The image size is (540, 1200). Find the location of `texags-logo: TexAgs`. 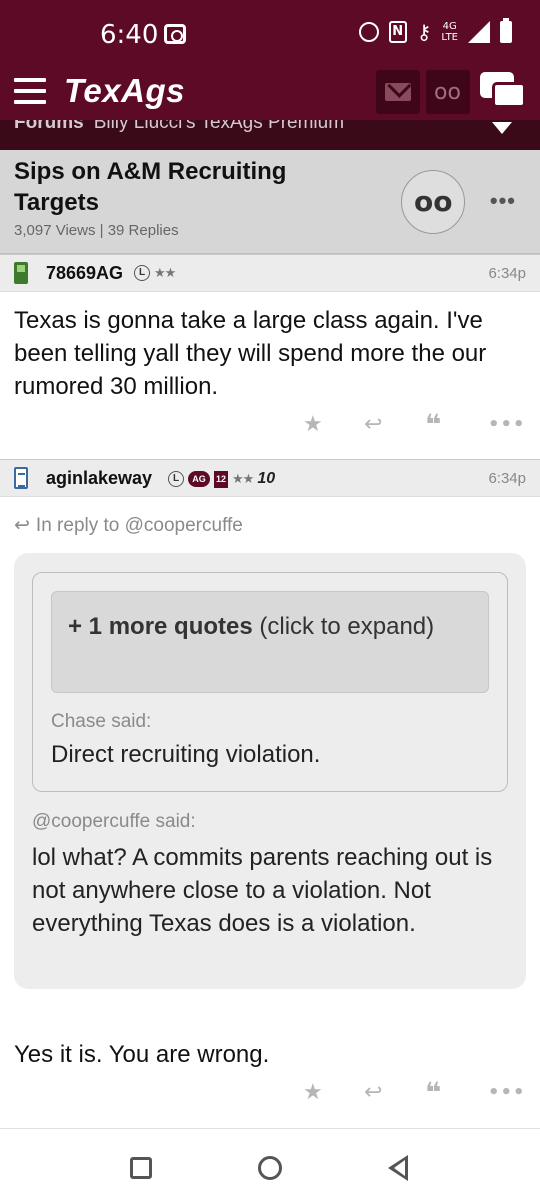

texags-logo: TexAgs is located at coordinates (124, 91).